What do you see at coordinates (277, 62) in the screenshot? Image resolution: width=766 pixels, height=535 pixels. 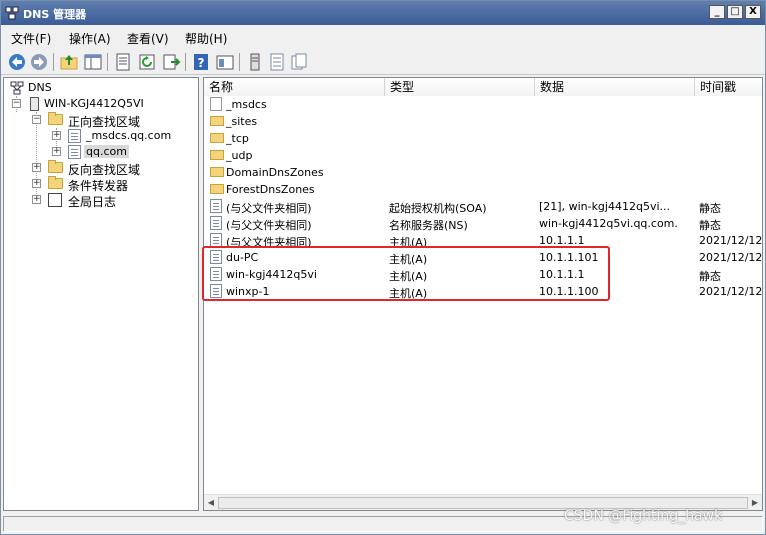 I see `zone-icon` at bounding box center [277, 62].